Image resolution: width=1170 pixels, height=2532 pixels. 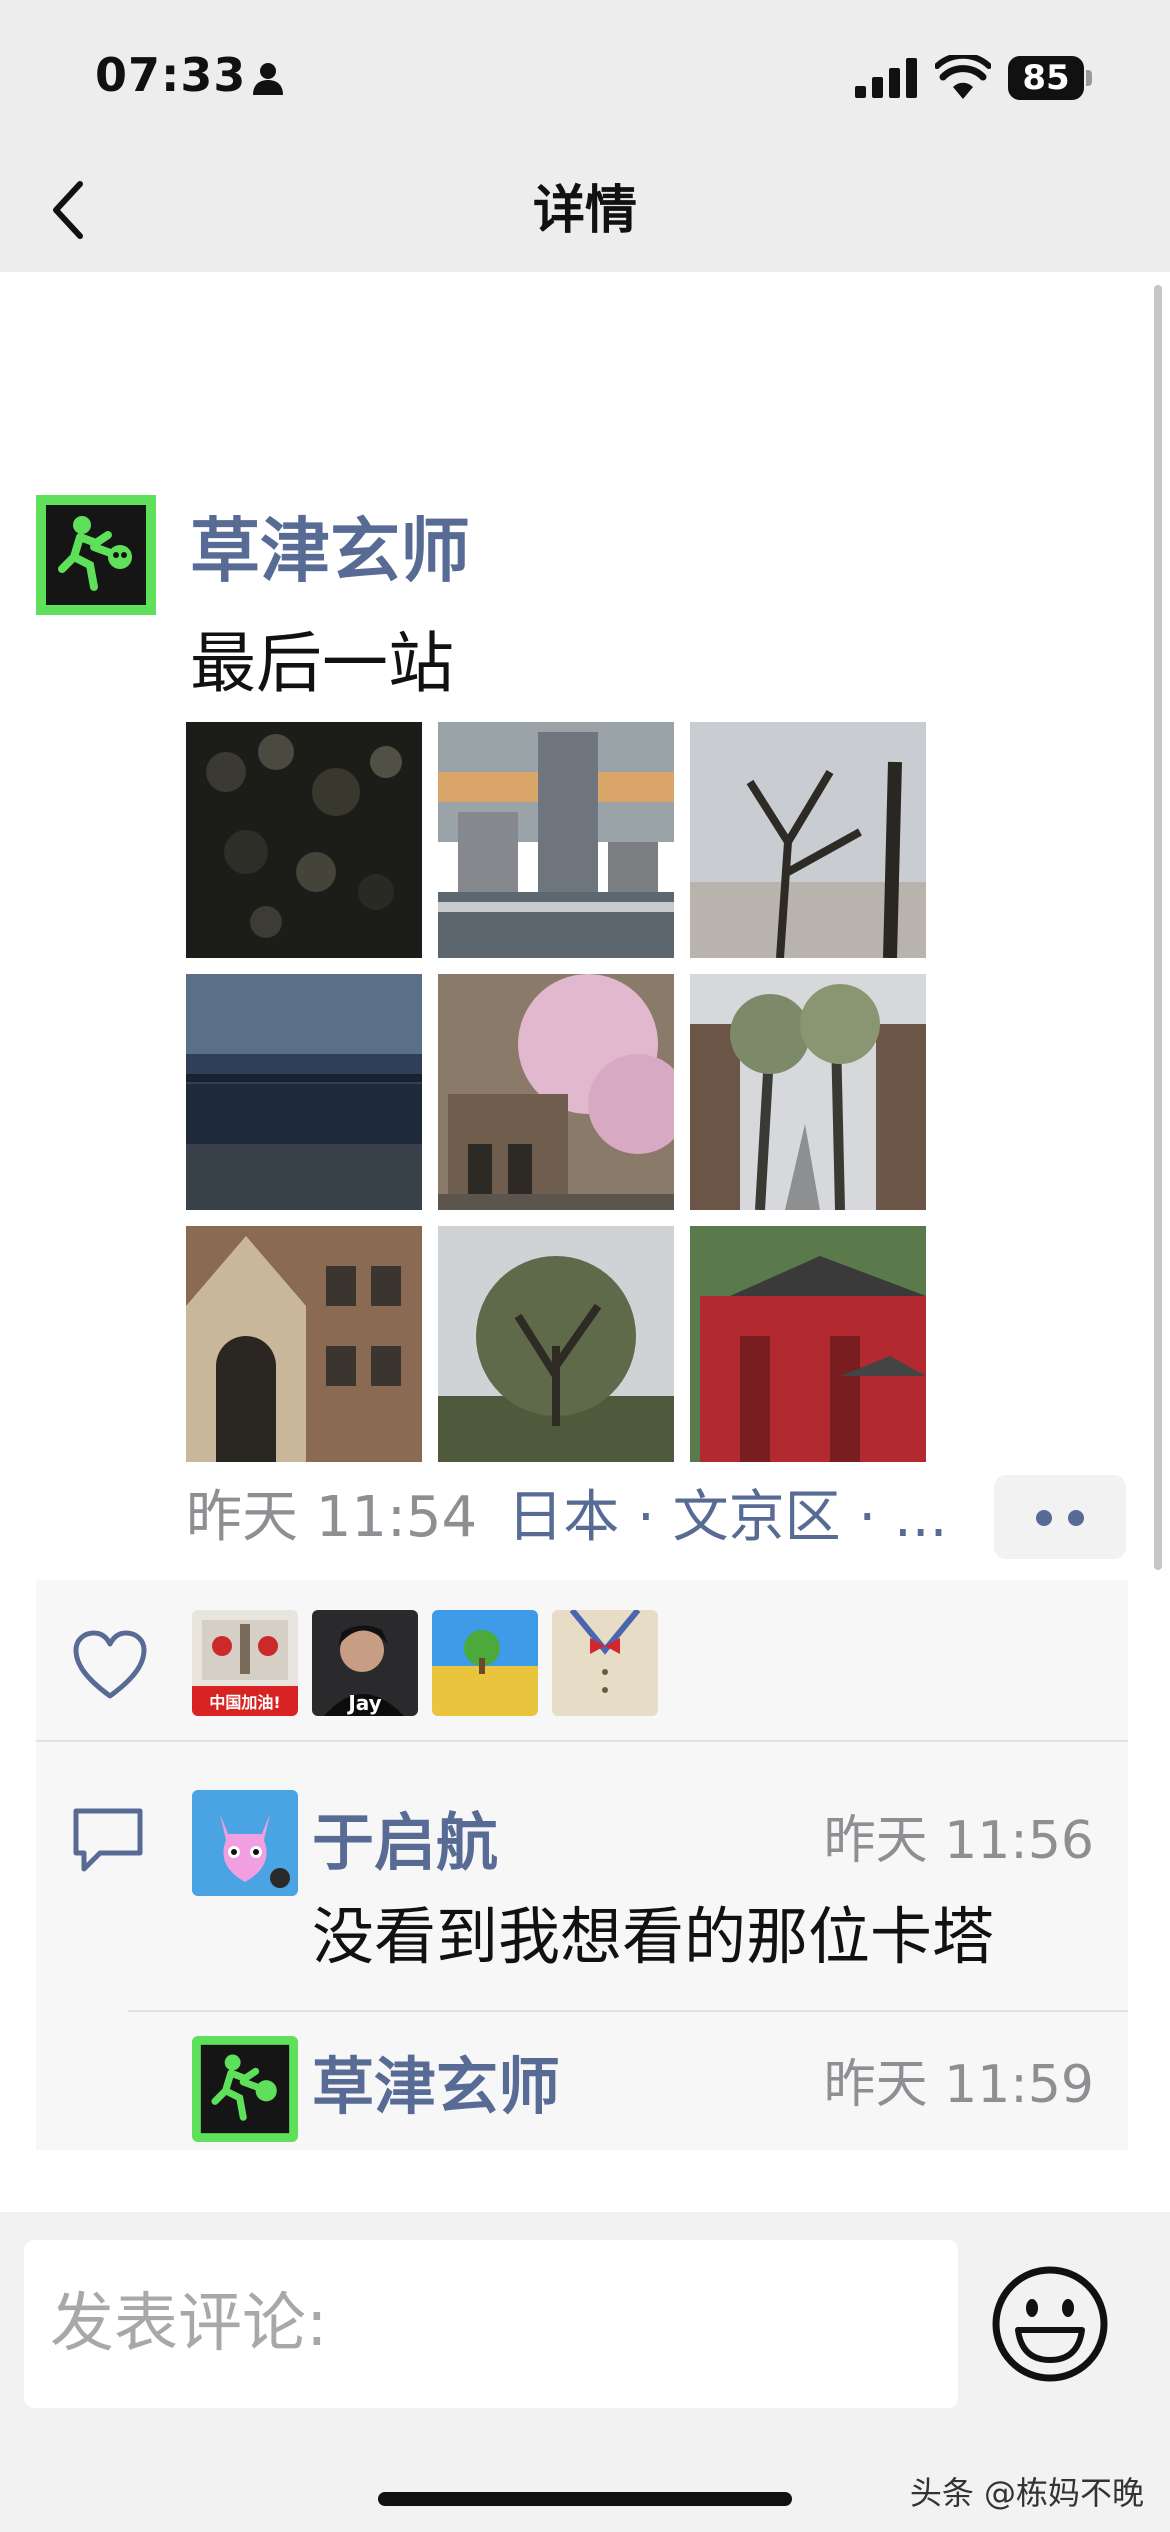 What do you see at coordinates (585, 2499) in the screenshot?
I see `home-indicator` at bounding box center [585, 2499].